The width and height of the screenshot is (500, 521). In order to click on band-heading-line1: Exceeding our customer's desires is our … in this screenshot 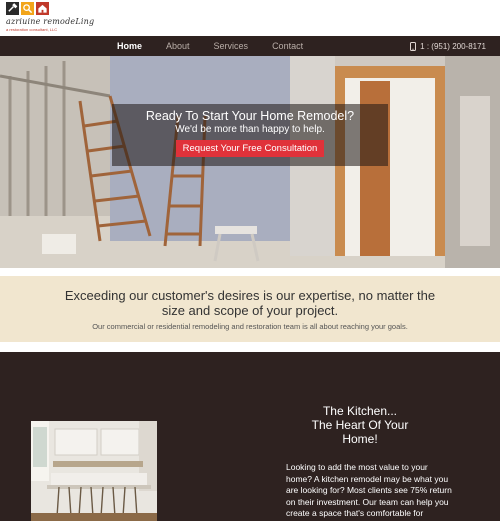, I will do `click(250, 295)`.